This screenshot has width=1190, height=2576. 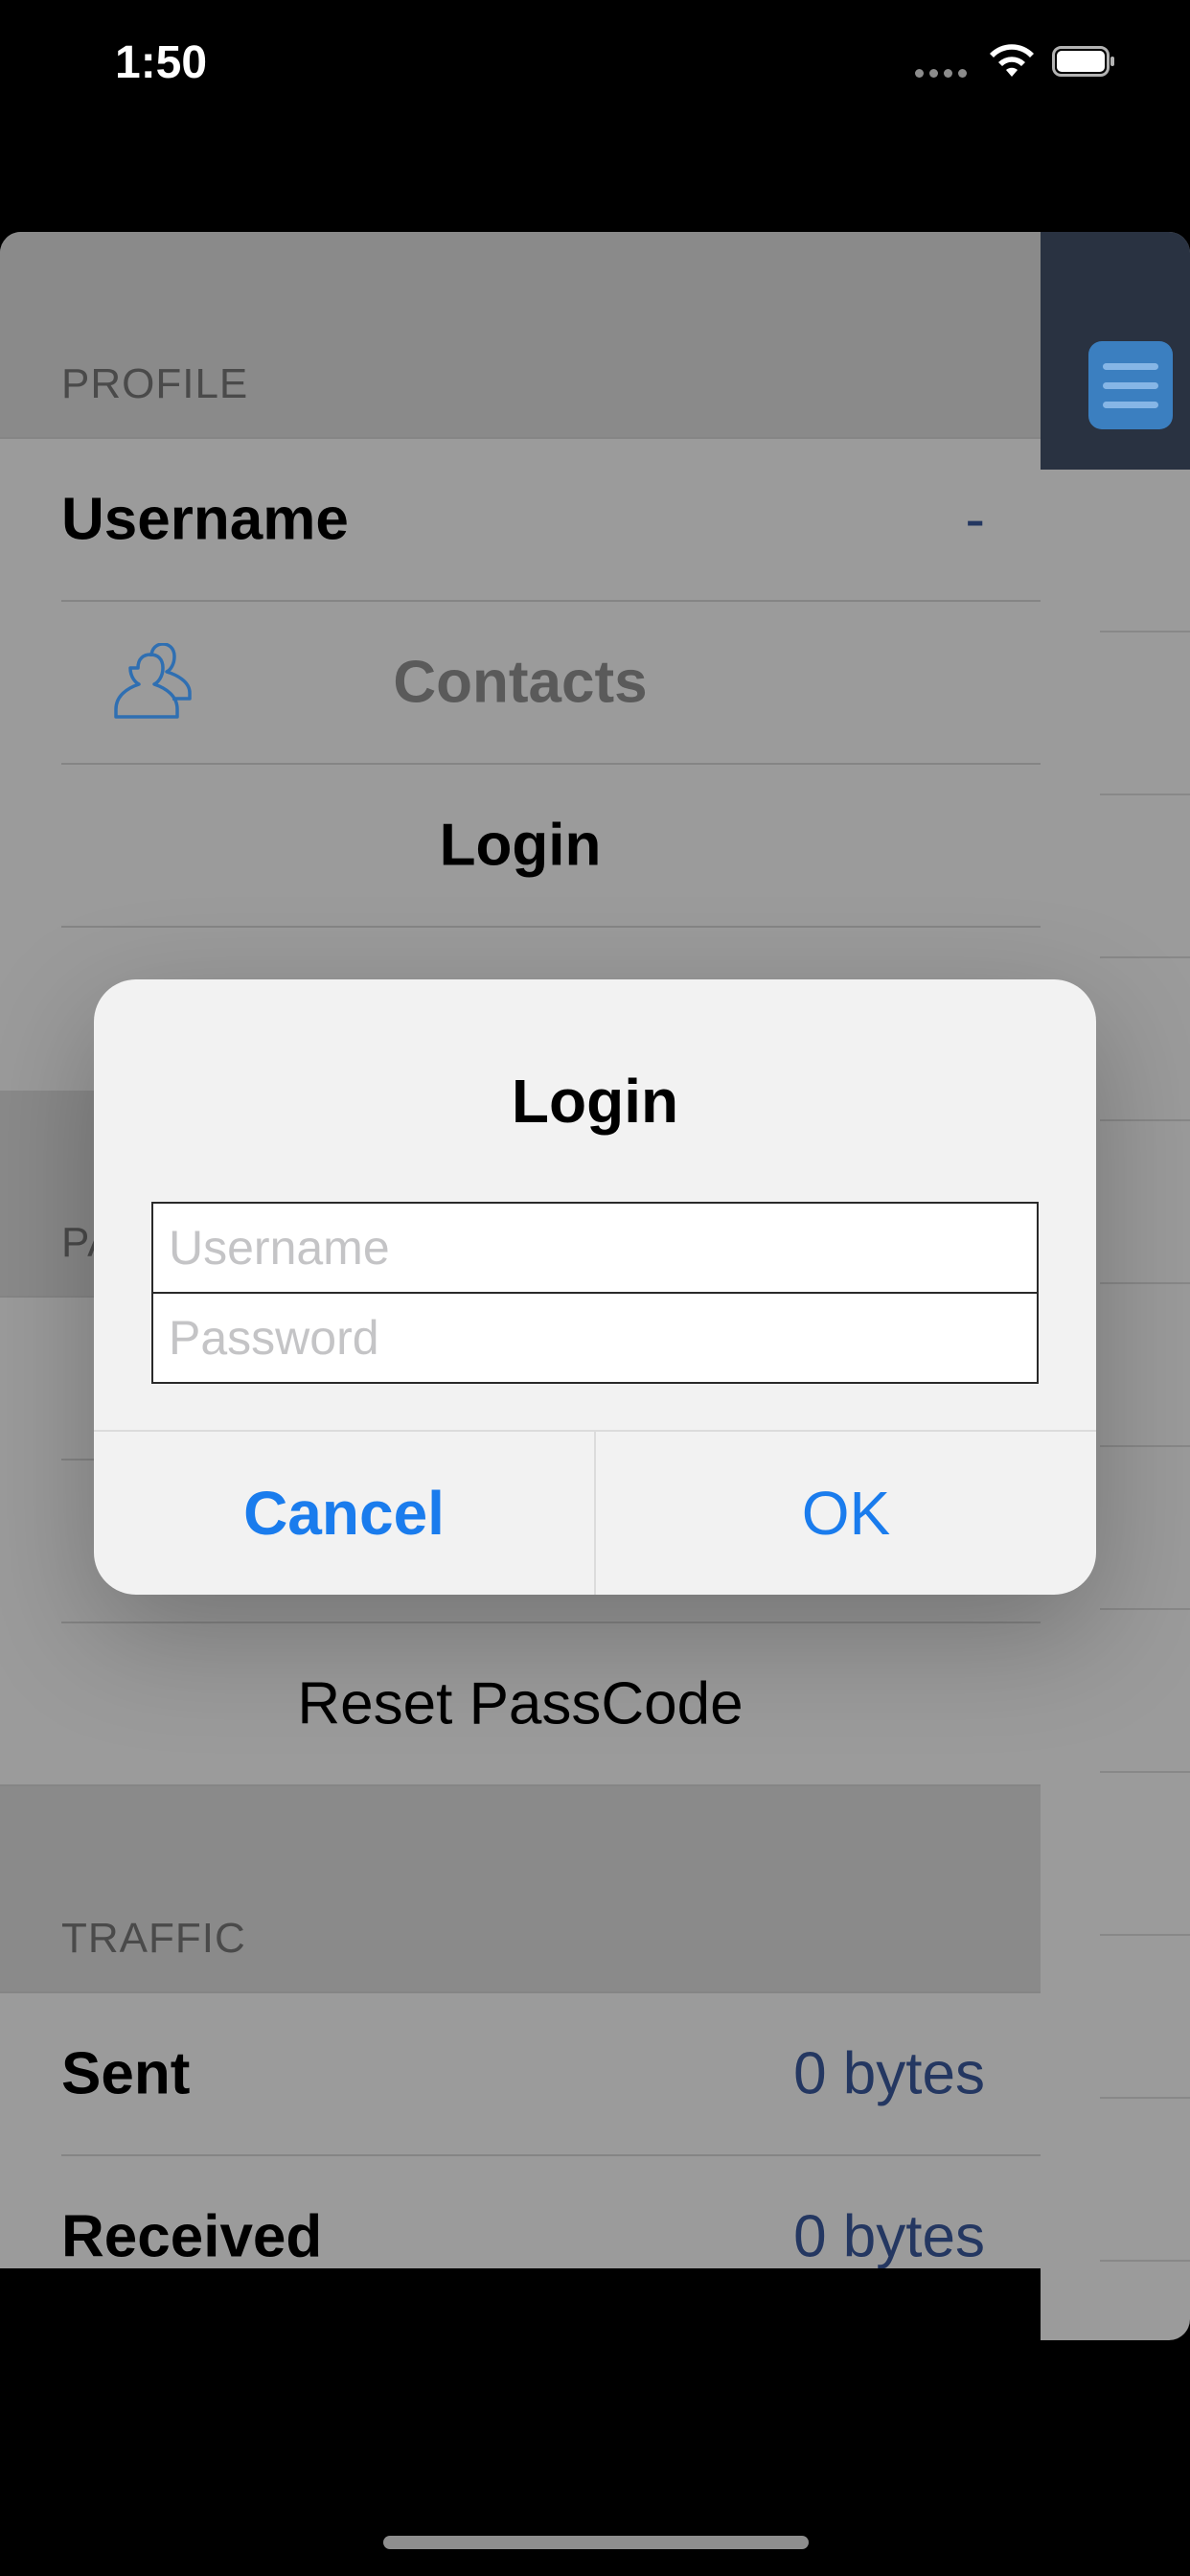 I want to click on reset-passcode-row: Reset PassCode, so click(x=521, y=1703).